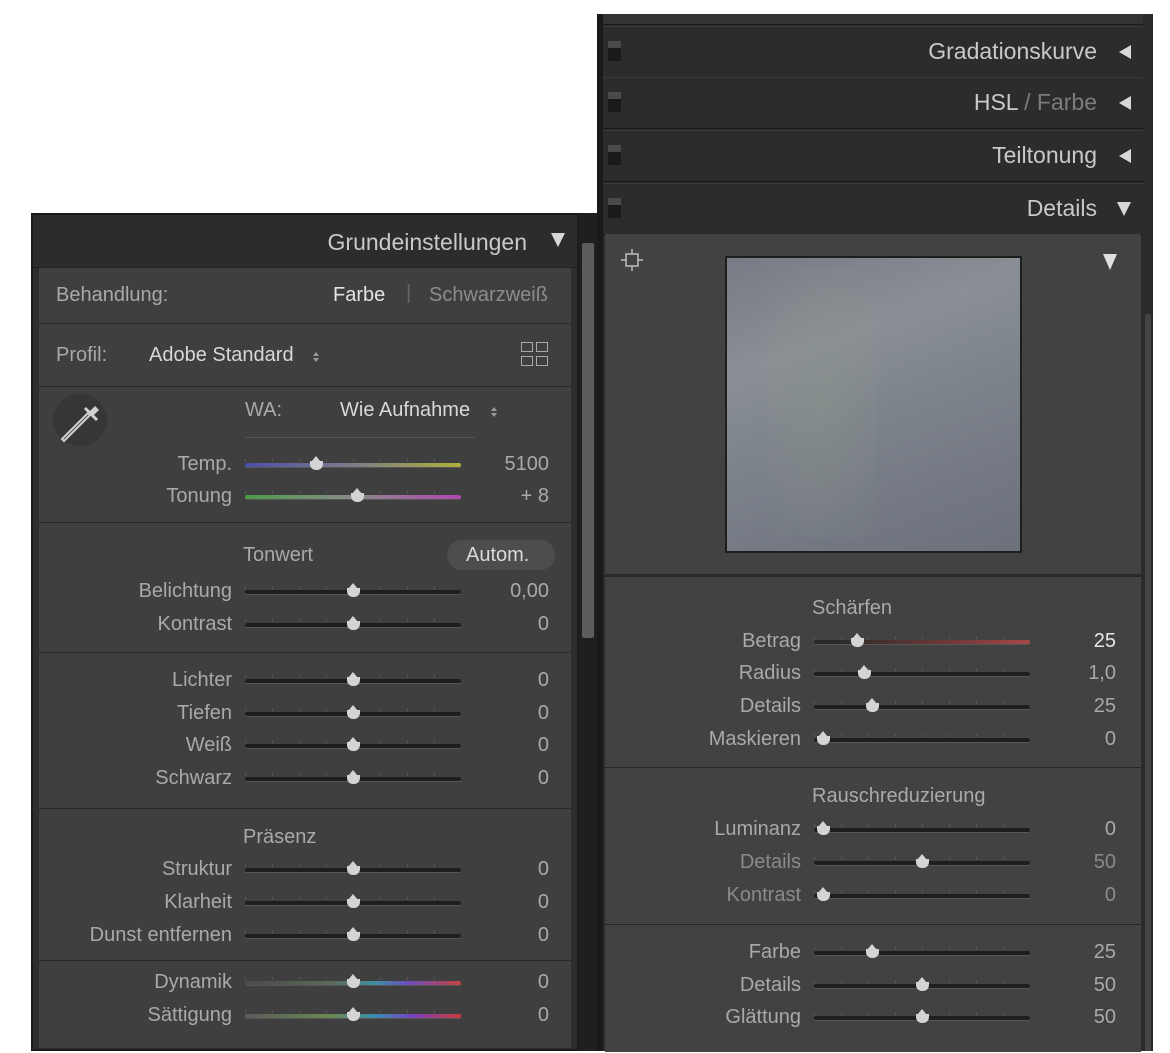  I want to click on detail-slider-label: Maskieren, so click(754, 739).